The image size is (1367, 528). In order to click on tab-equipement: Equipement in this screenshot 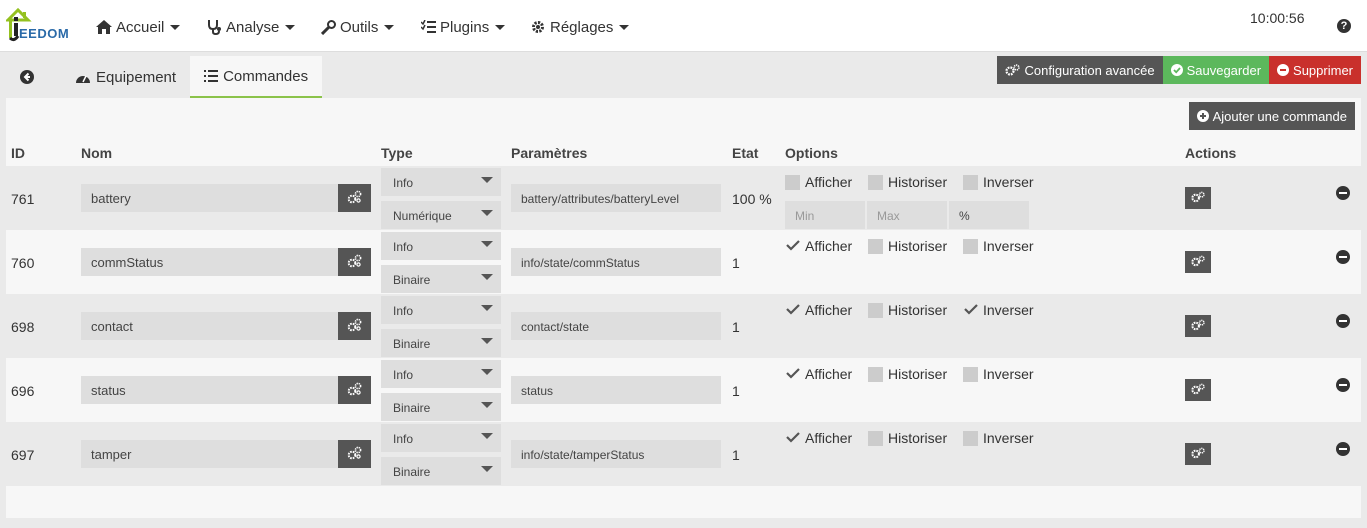, I will do `click(121, 77)`.